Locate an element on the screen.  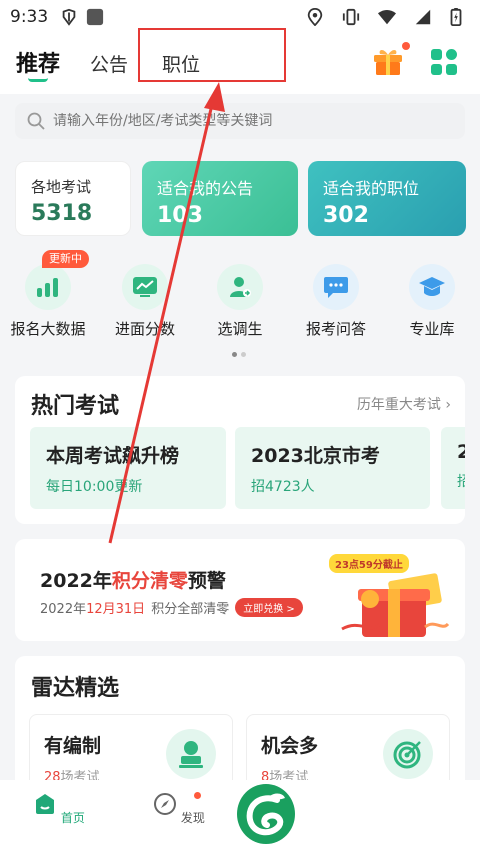
stamp-icon is located at coordinates (191, 754).